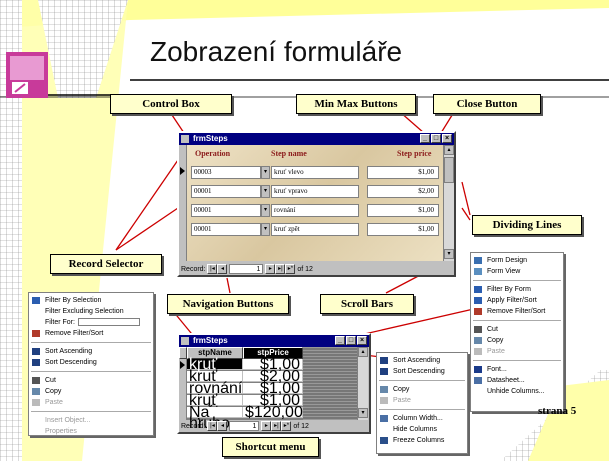 This screenshot has height=461, width=609. I want to click on row4-price: $1,00, so click(403, 229).